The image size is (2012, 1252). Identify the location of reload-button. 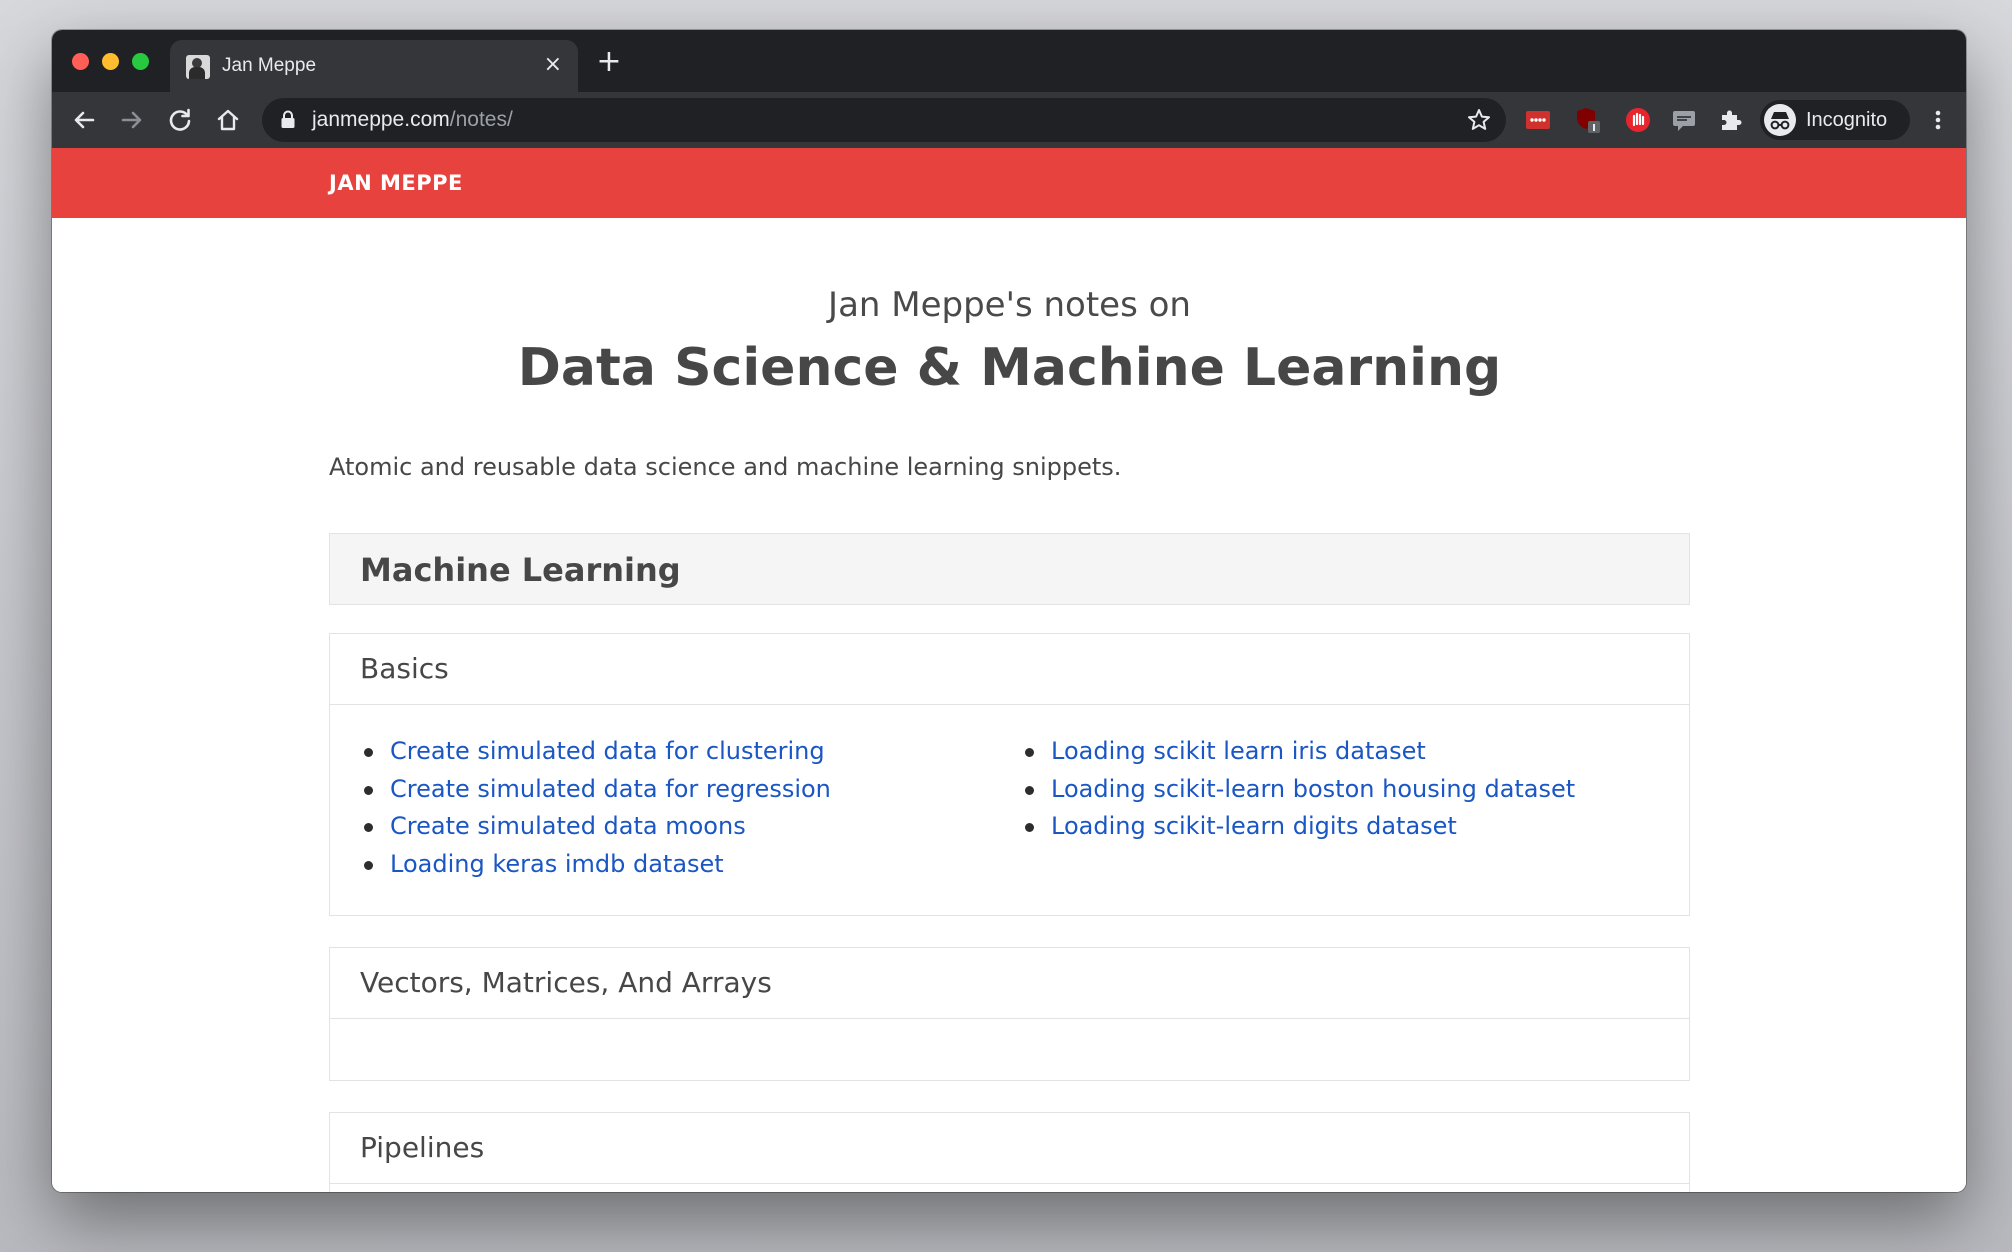
(180, 120).